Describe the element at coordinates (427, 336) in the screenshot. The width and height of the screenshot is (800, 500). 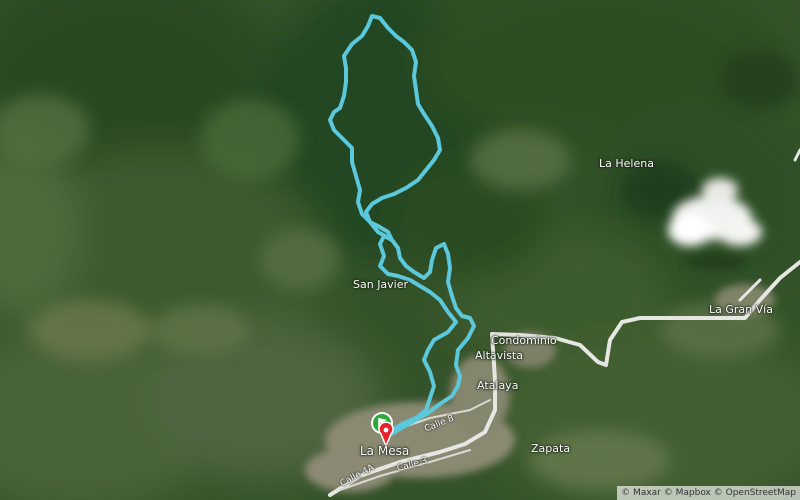
I see `route-line` at that location.